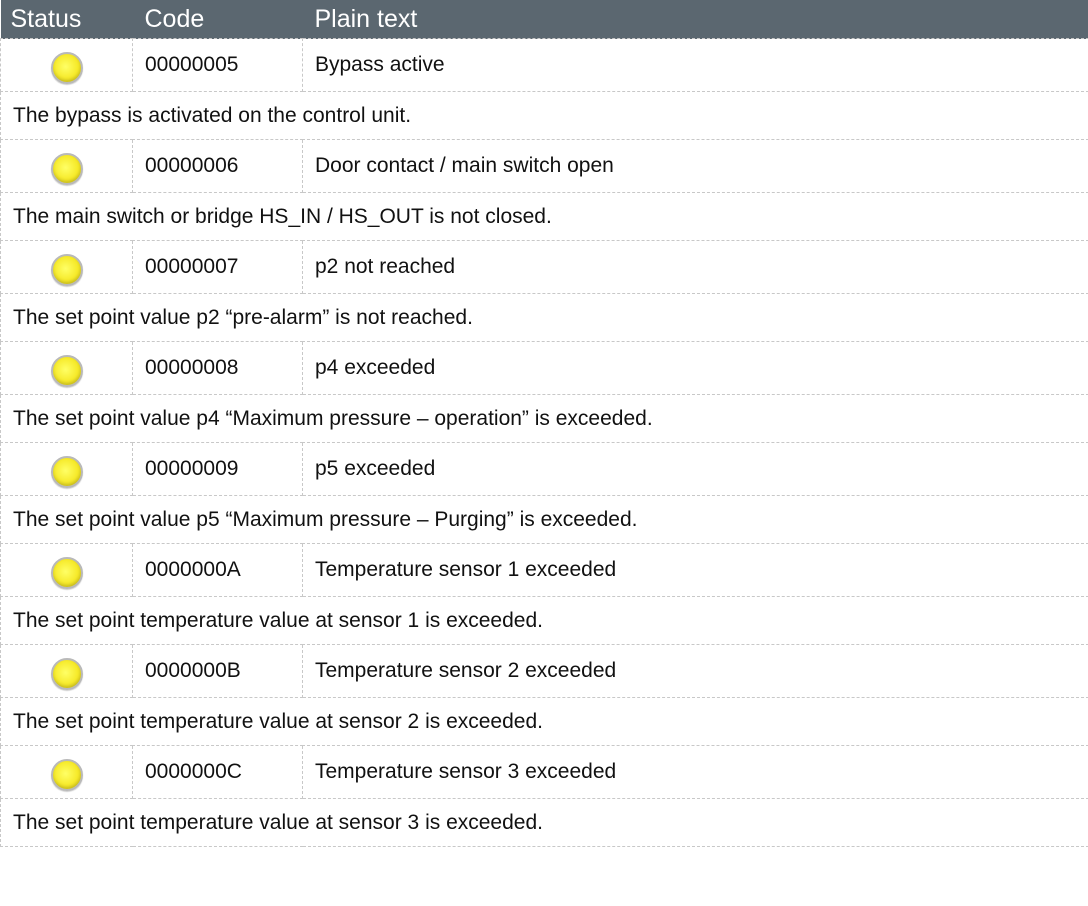  I want to click on table-row: 0000000C Temperature sensor 3 exceeded, so click(544, 772).